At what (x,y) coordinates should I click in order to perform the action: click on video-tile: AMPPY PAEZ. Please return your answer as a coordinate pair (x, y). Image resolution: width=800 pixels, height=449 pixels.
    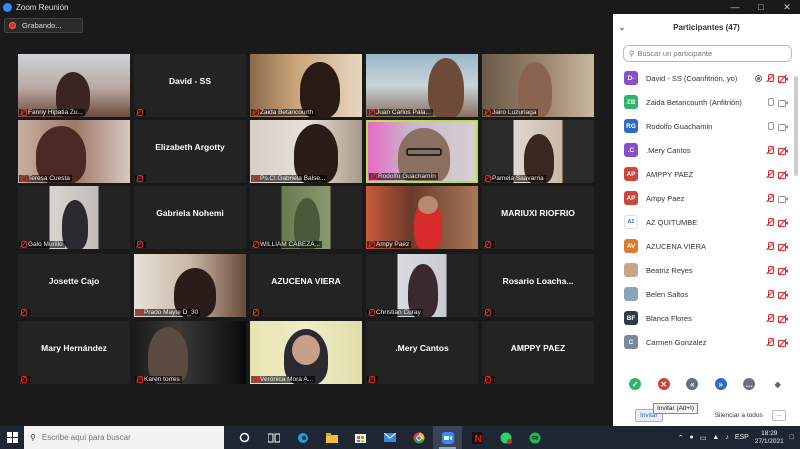
    Looking at the image, I should click on (538, 352).